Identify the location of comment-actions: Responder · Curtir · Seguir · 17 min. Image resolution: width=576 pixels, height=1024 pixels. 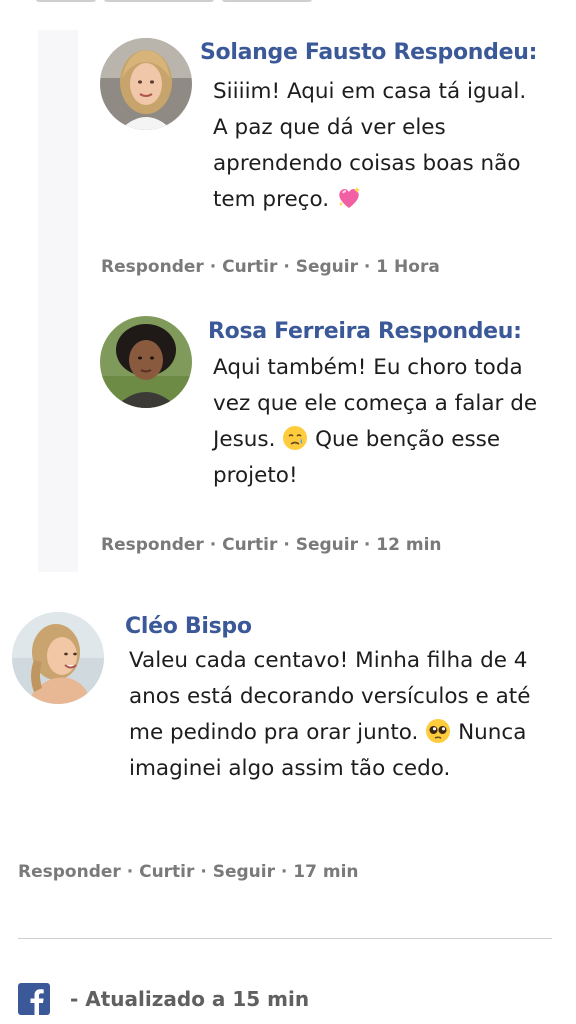
(188, 872).